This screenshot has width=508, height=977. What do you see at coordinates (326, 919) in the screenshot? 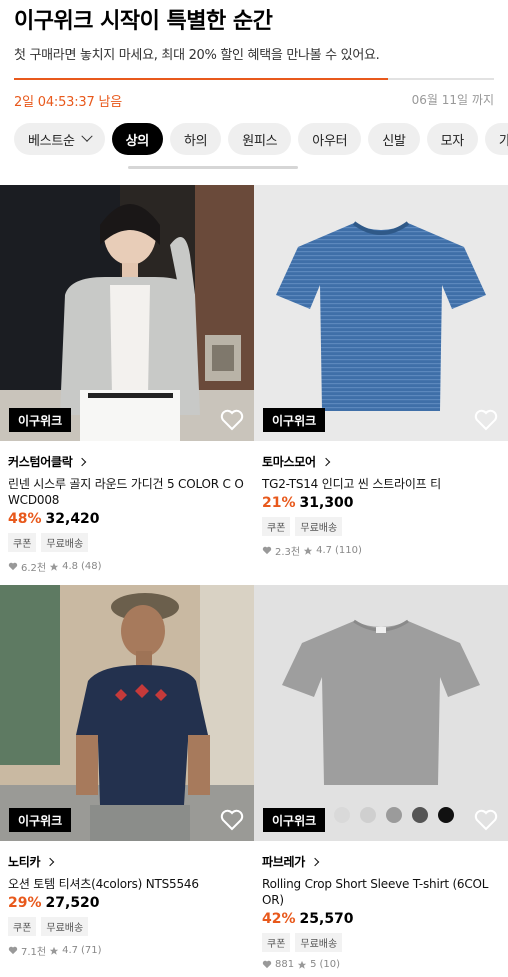
I see `price: 25,570` at bounding box center [326, 919].